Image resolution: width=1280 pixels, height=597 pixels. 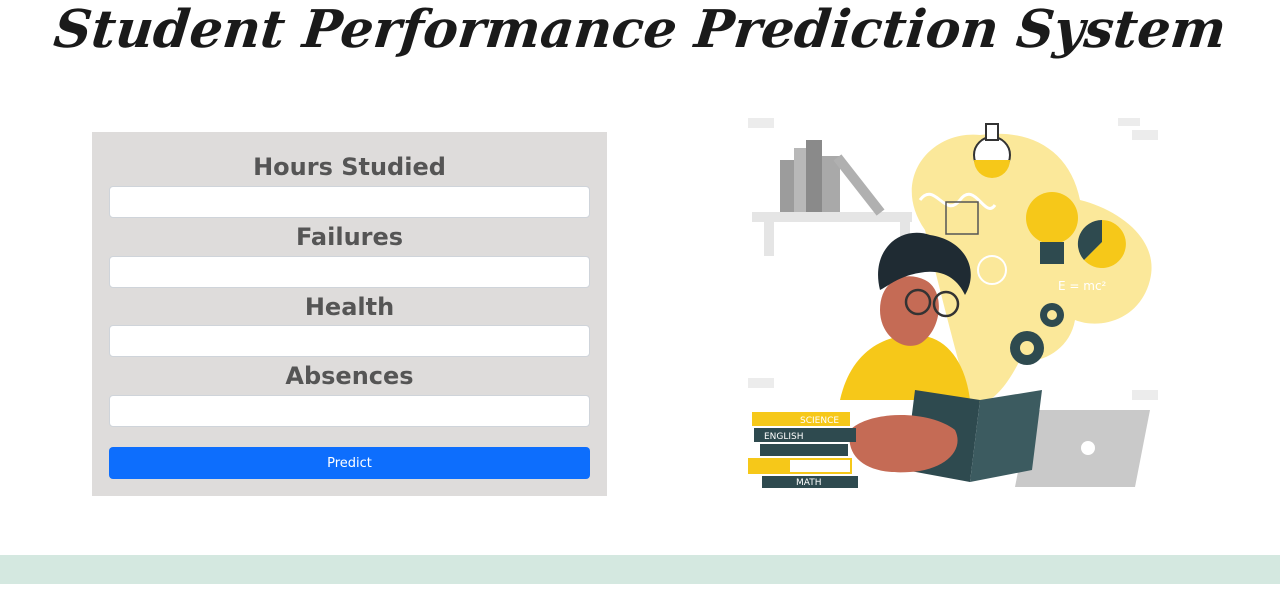 What do you see at coordinates (349, 167) in the screenshot?
I see `hours-studied-label: Hours Studied` at bounding box center [349, 167].